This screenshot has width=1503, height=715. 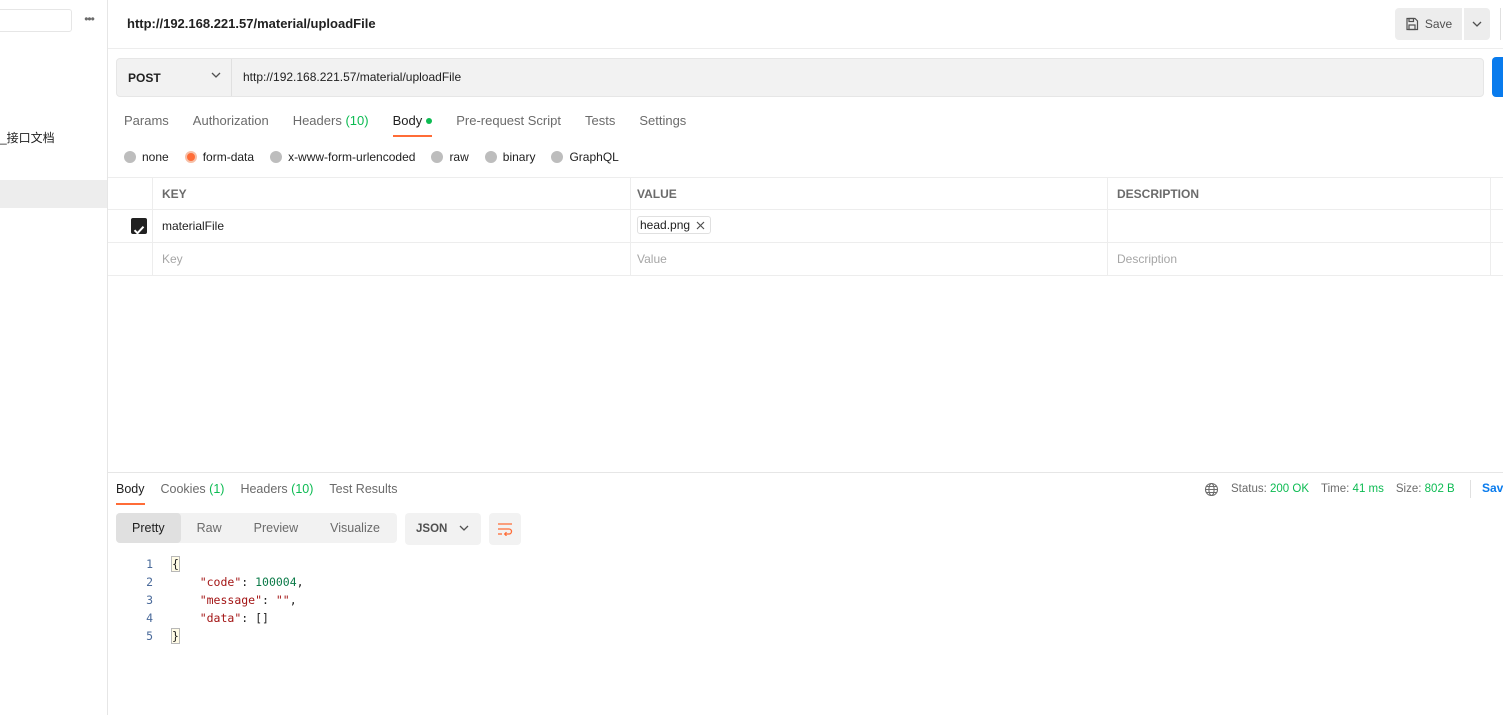 What do you see at coordinates (276, 493) in the screenshot?
I see `response-tab-headers: Headers (10)` at bounding box center [276, 493].